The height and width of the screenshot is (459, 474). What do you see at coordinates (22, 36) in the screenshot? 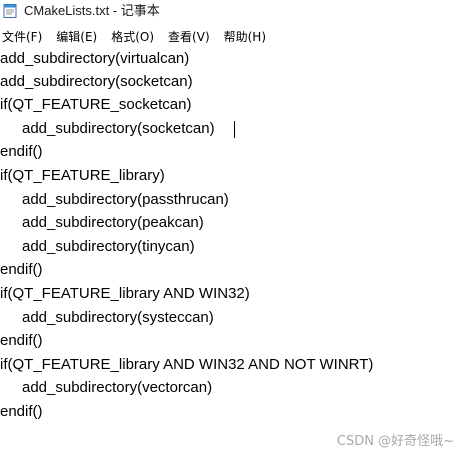
I see `menu-file: 文件(F)` at bounding box center [22, 36].